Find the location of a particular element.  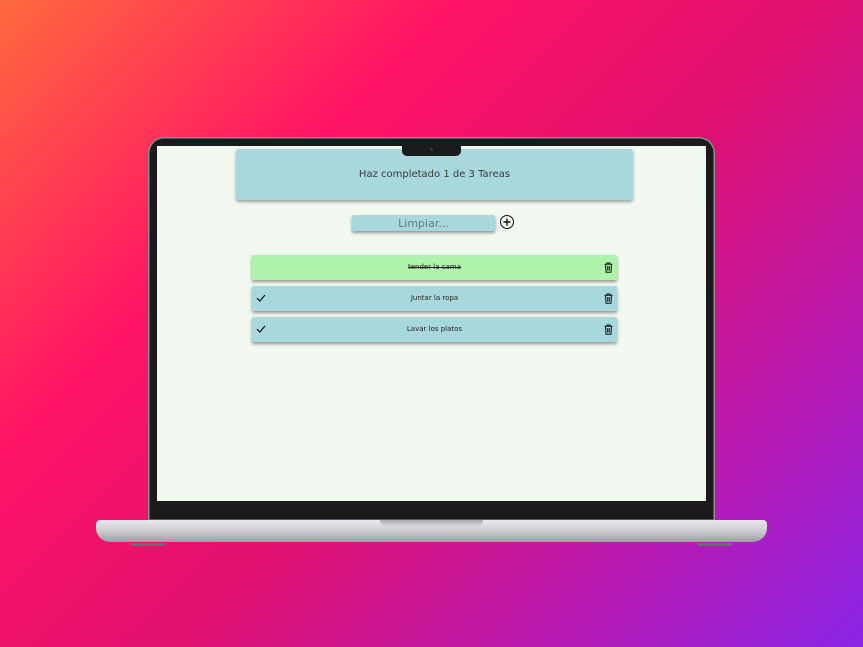

laptop-groove is located at coordinates (431, 523).